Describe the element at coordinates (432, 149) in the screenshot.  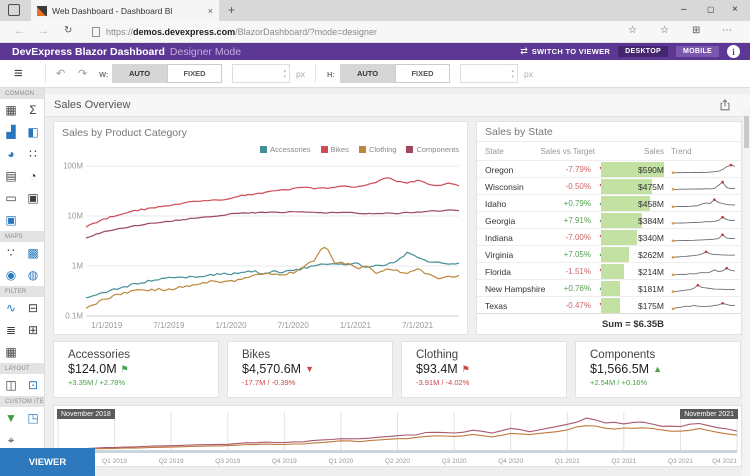
I see `legend-item-components: Components` at that location.